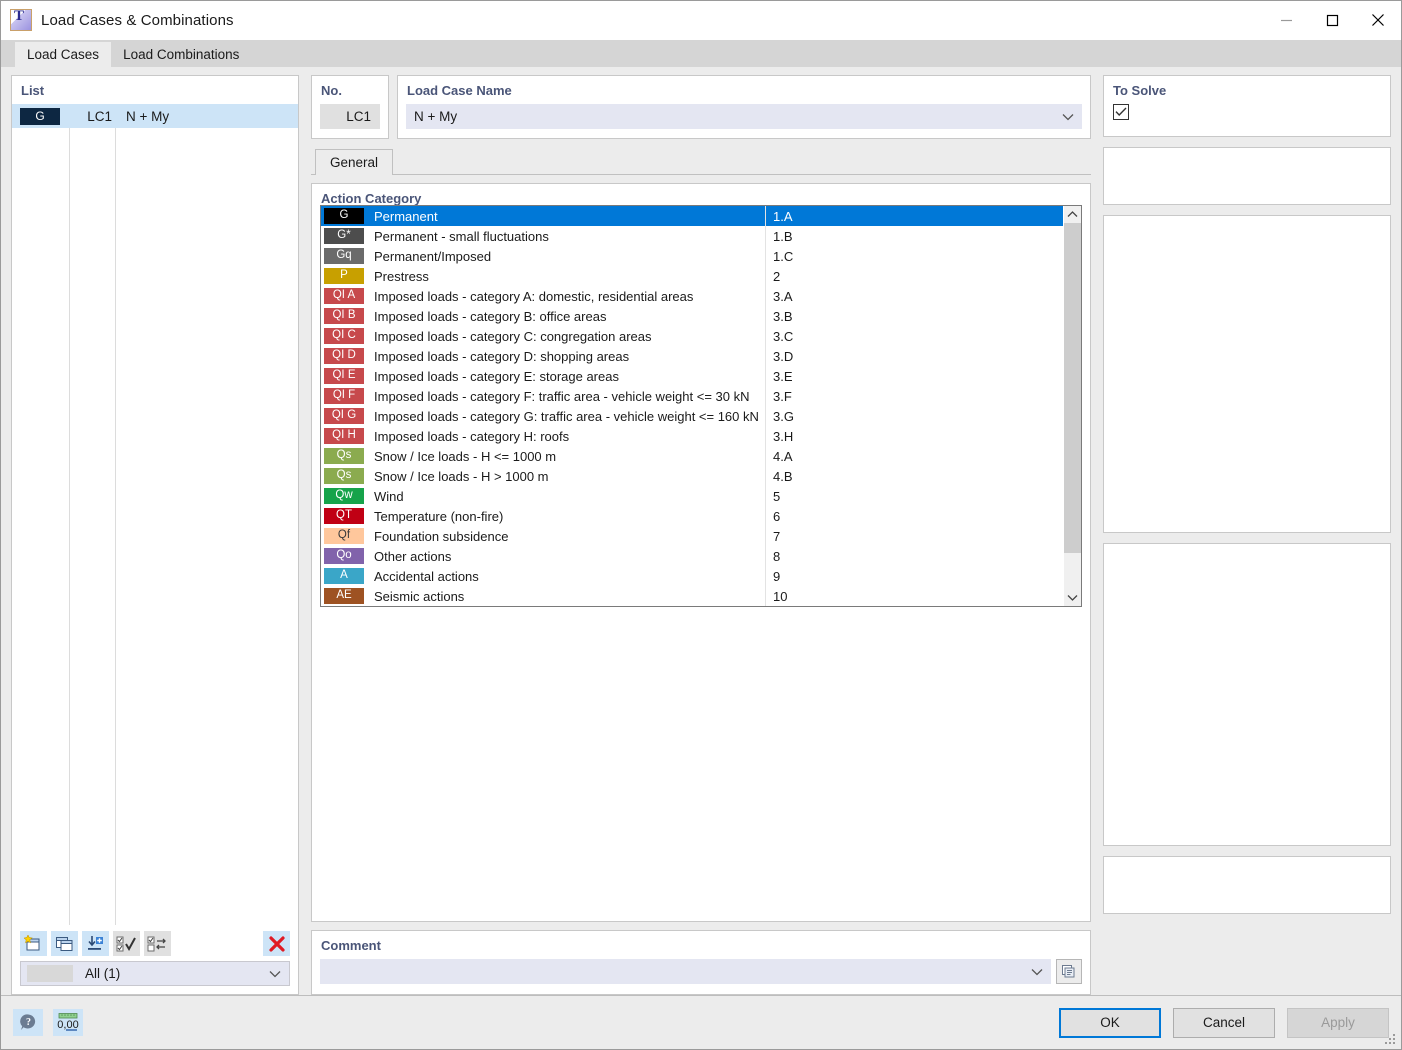  What do you see at coordinates (783, 336) in the screenshot?
I see `action-category-option-code: 3.C` at bounding box center [783, 336].